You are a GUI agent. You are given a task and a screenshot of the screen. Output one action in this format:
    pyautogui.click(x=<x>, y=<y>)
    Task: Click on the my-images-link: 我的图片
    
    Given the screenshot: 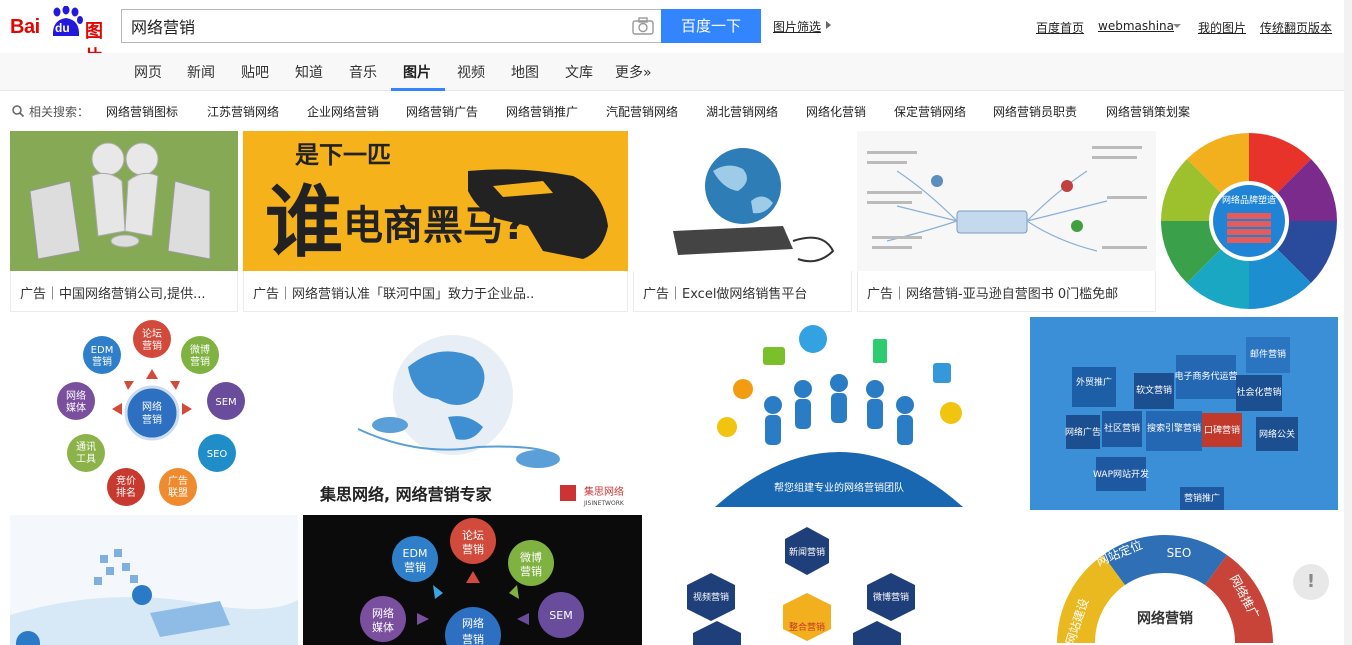 What is the action you would take?
    pyautogui.click(x=1222, y=27)
    